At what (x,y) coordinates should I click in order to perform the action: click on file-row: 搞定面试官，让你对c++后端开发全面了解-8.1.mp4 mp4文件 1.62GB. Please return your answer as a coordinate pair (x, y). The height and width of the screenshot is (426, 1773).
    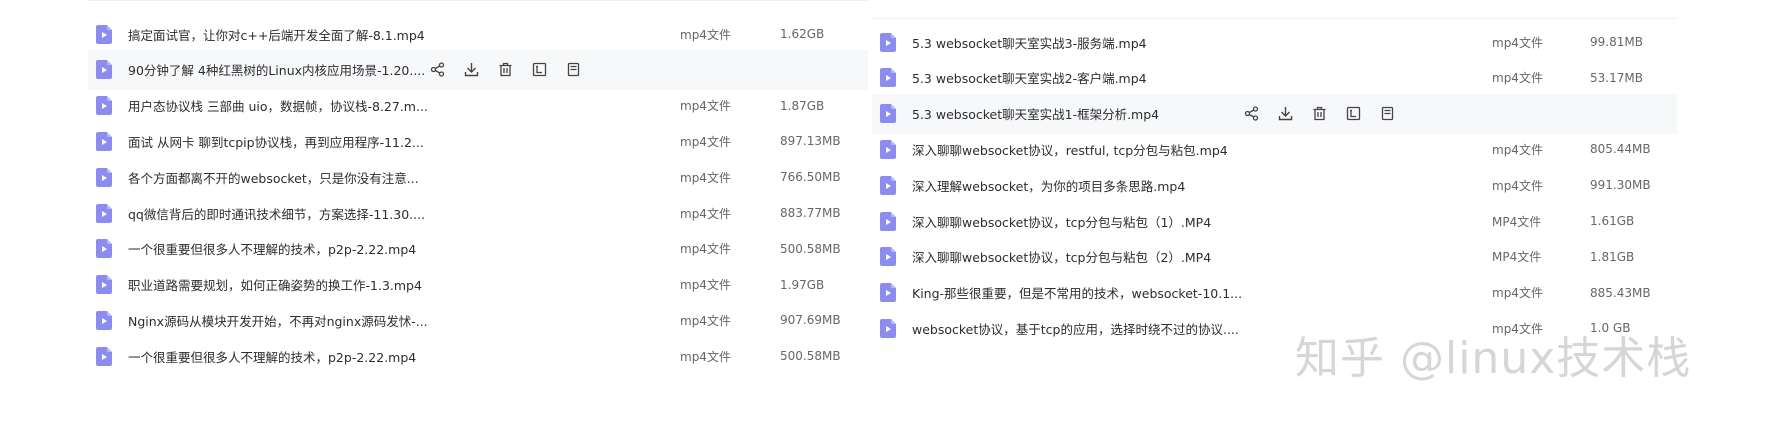
    Looking at the image, I should click on (478, 34).